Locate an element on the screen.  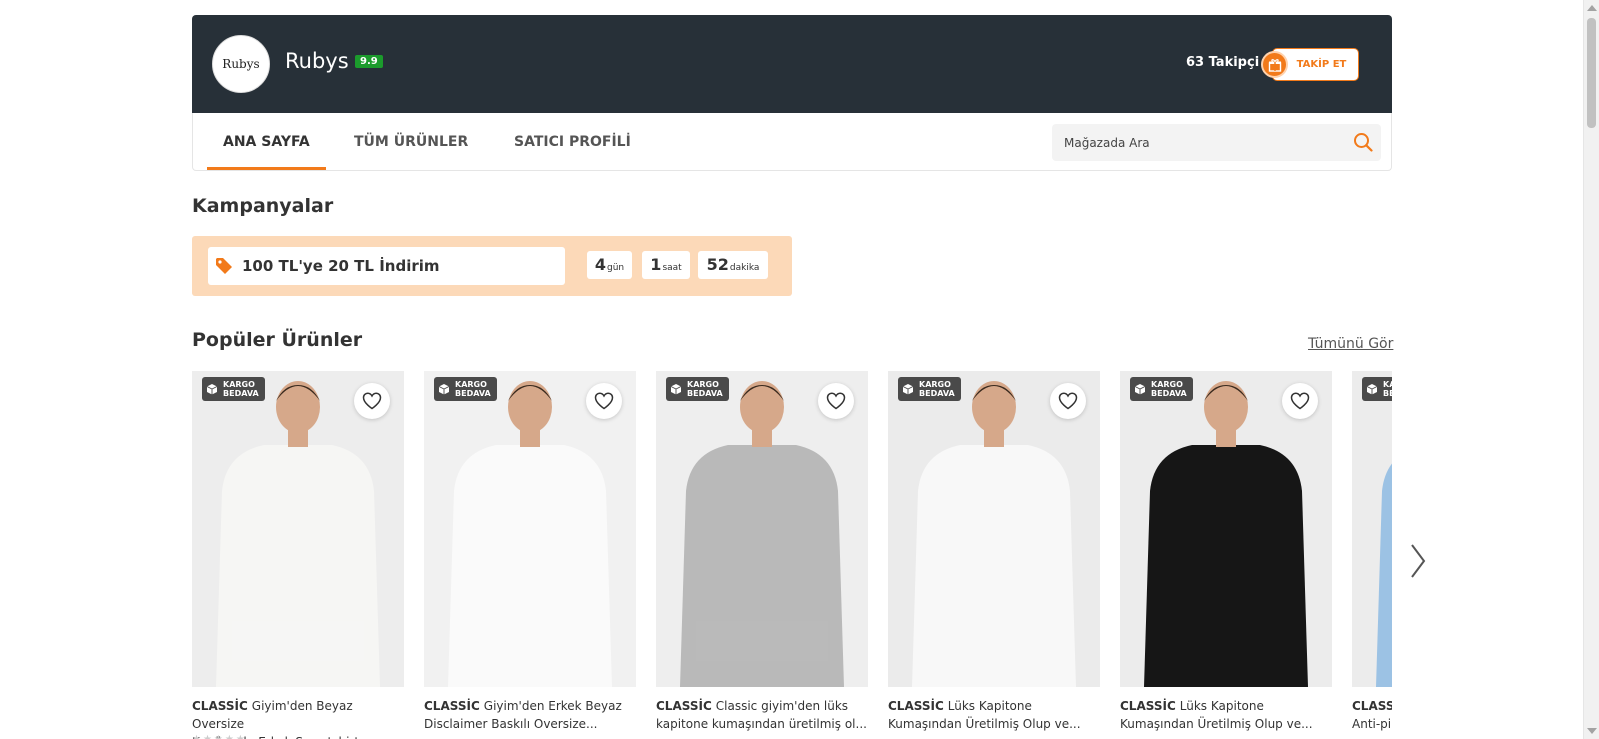
tab-all-products: TÜM ÜRÜNLER is located at coordinates (411, 141).